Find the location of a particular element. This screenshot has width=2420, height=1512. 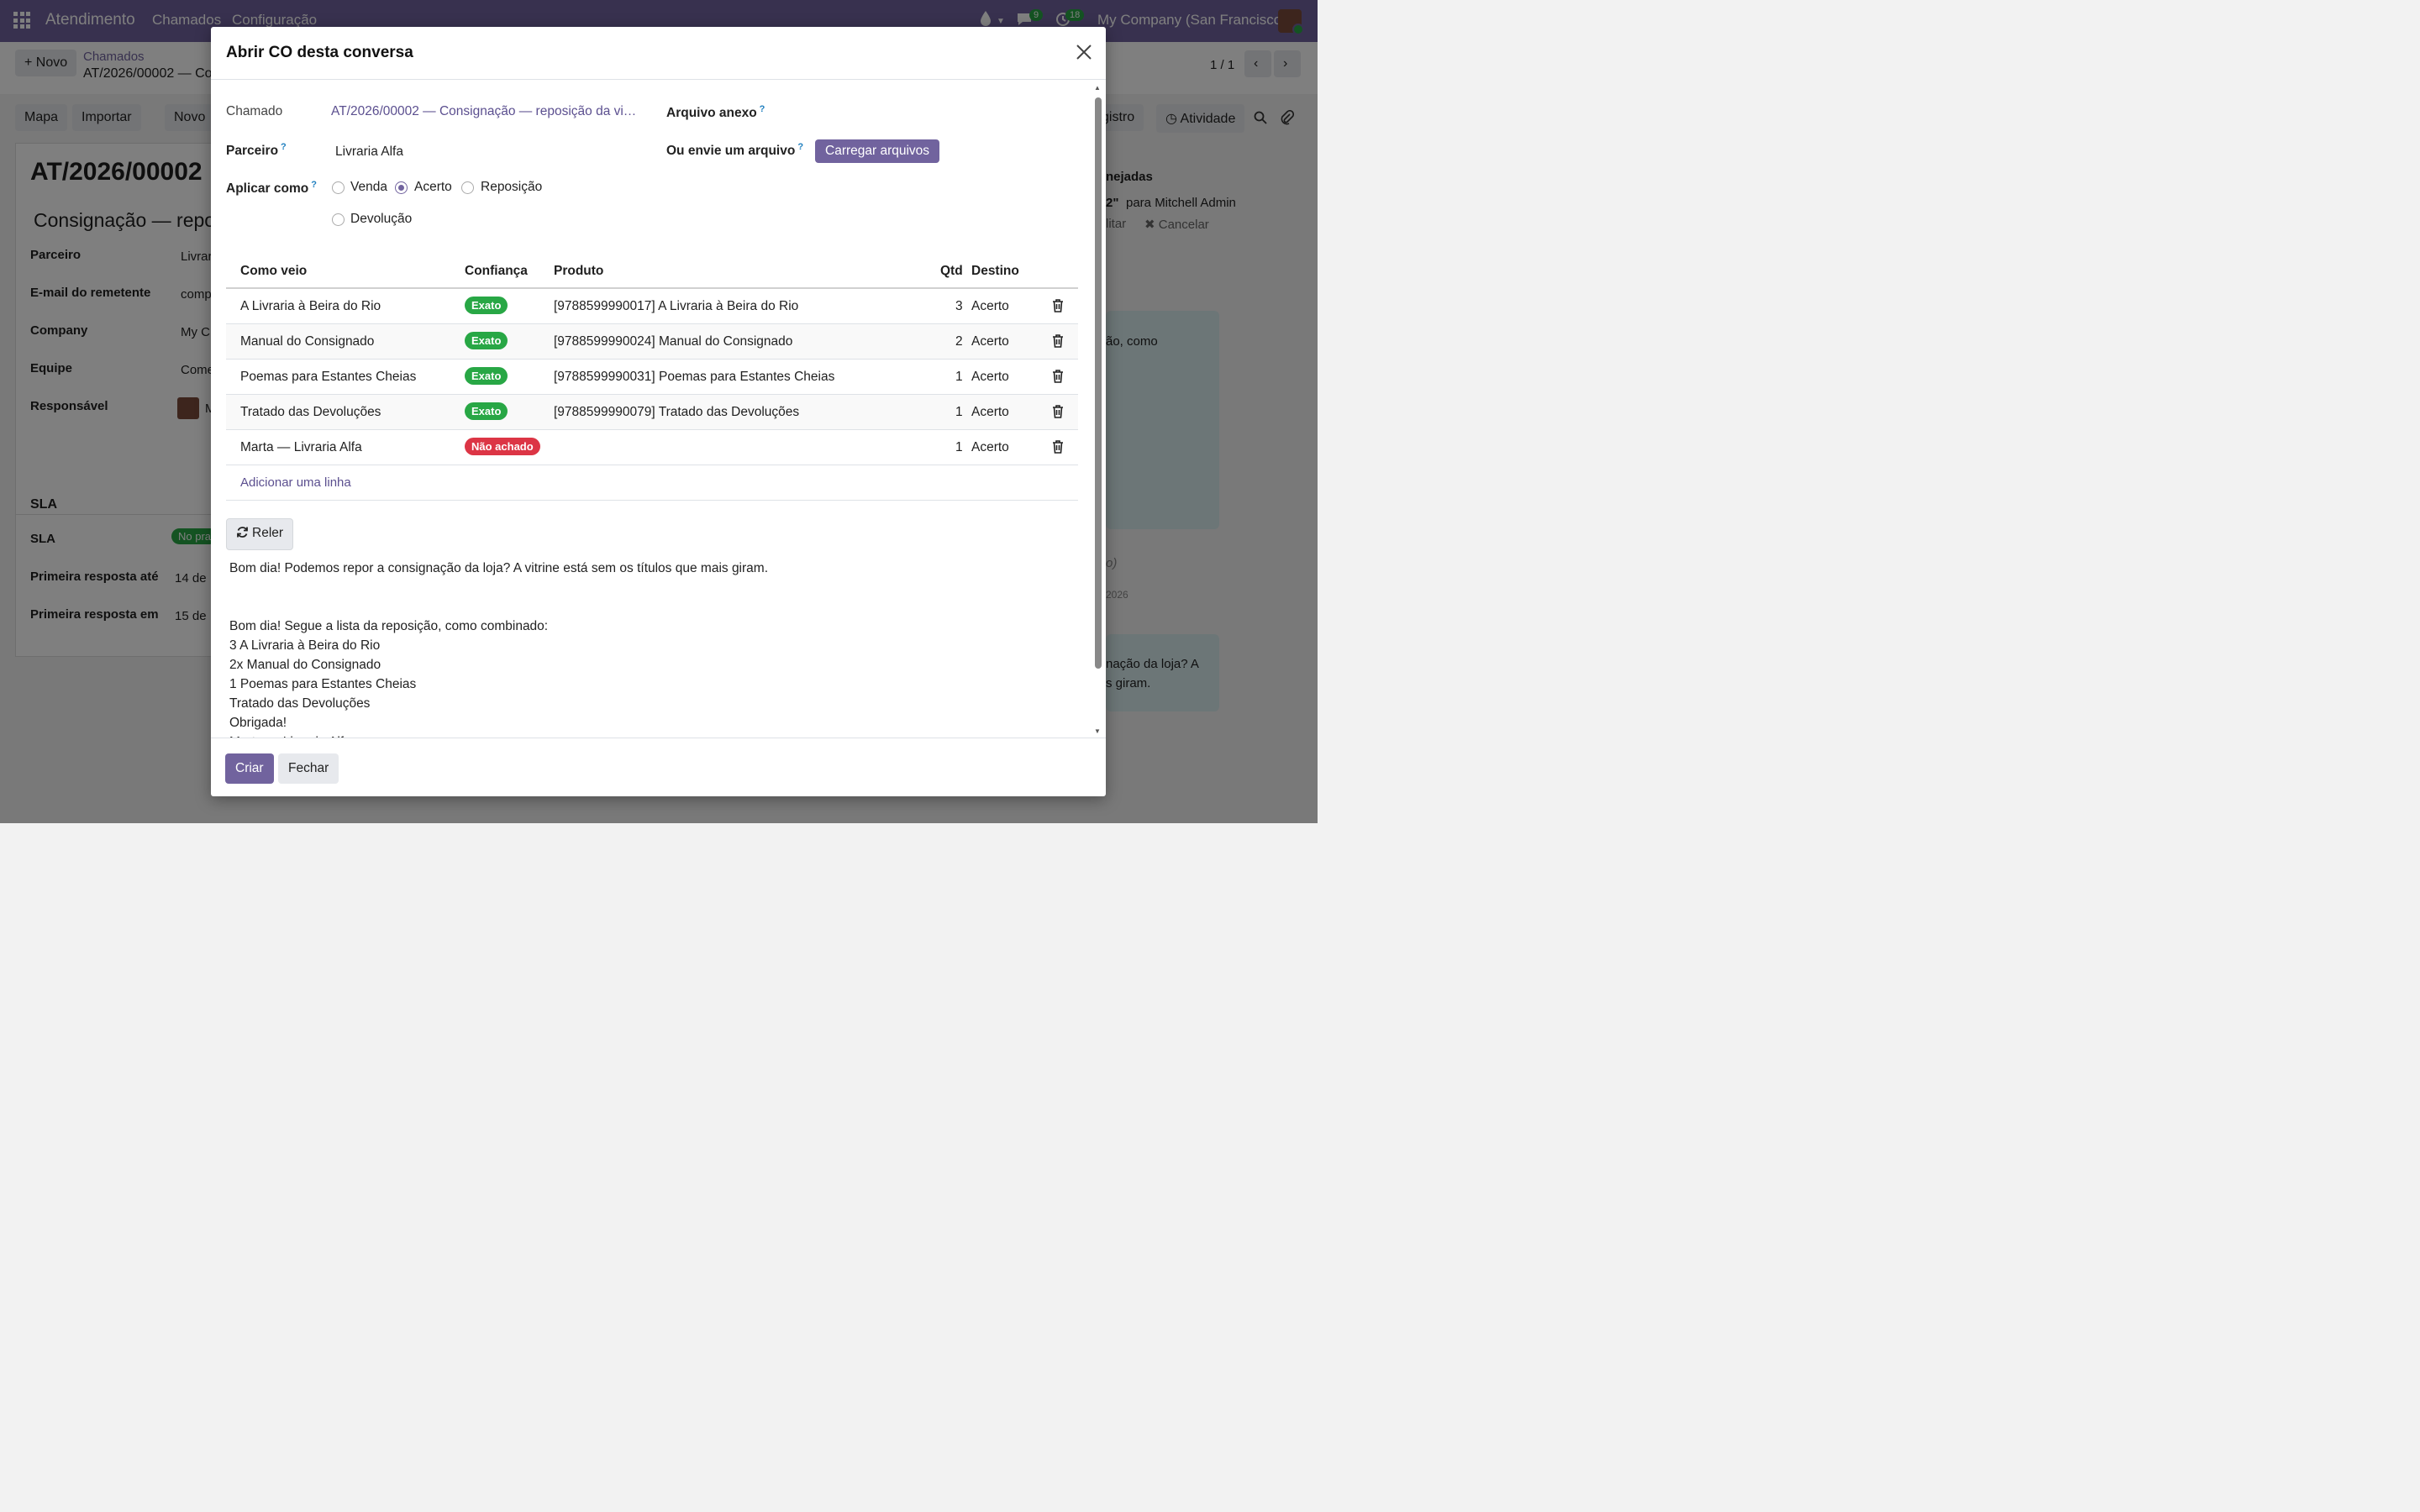

column-header-qtd: Qtd is located at coordinates (952, 271).